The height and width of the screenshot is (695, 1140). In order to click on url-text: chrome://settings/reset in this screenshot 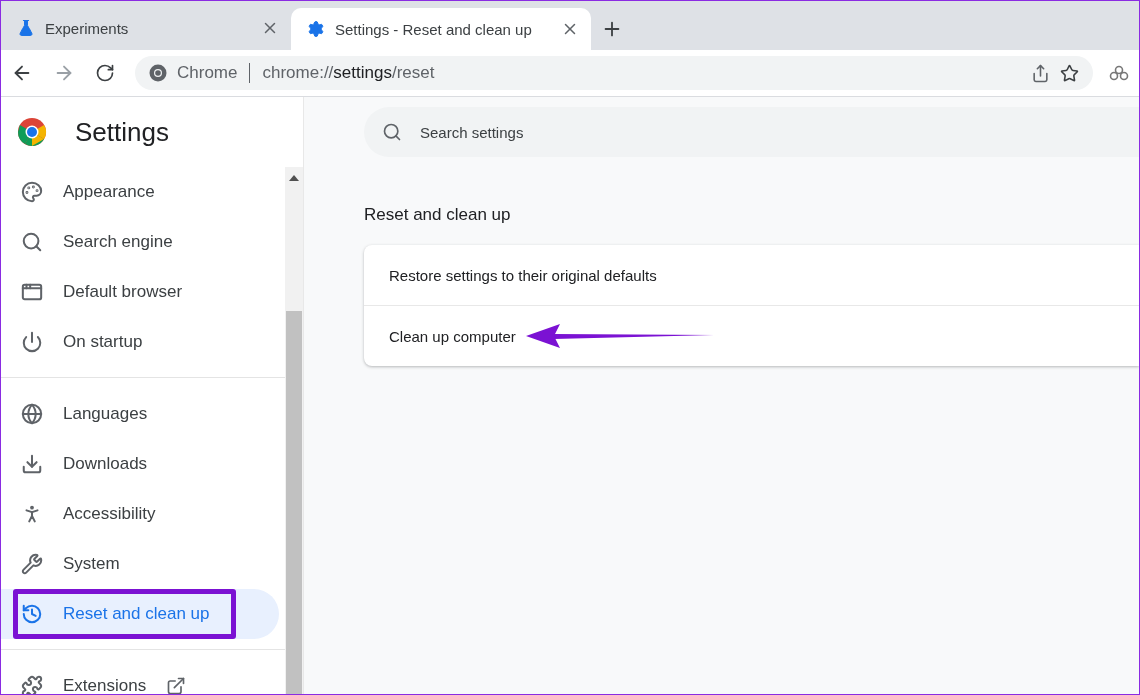, I will do `click(348, 73)`.